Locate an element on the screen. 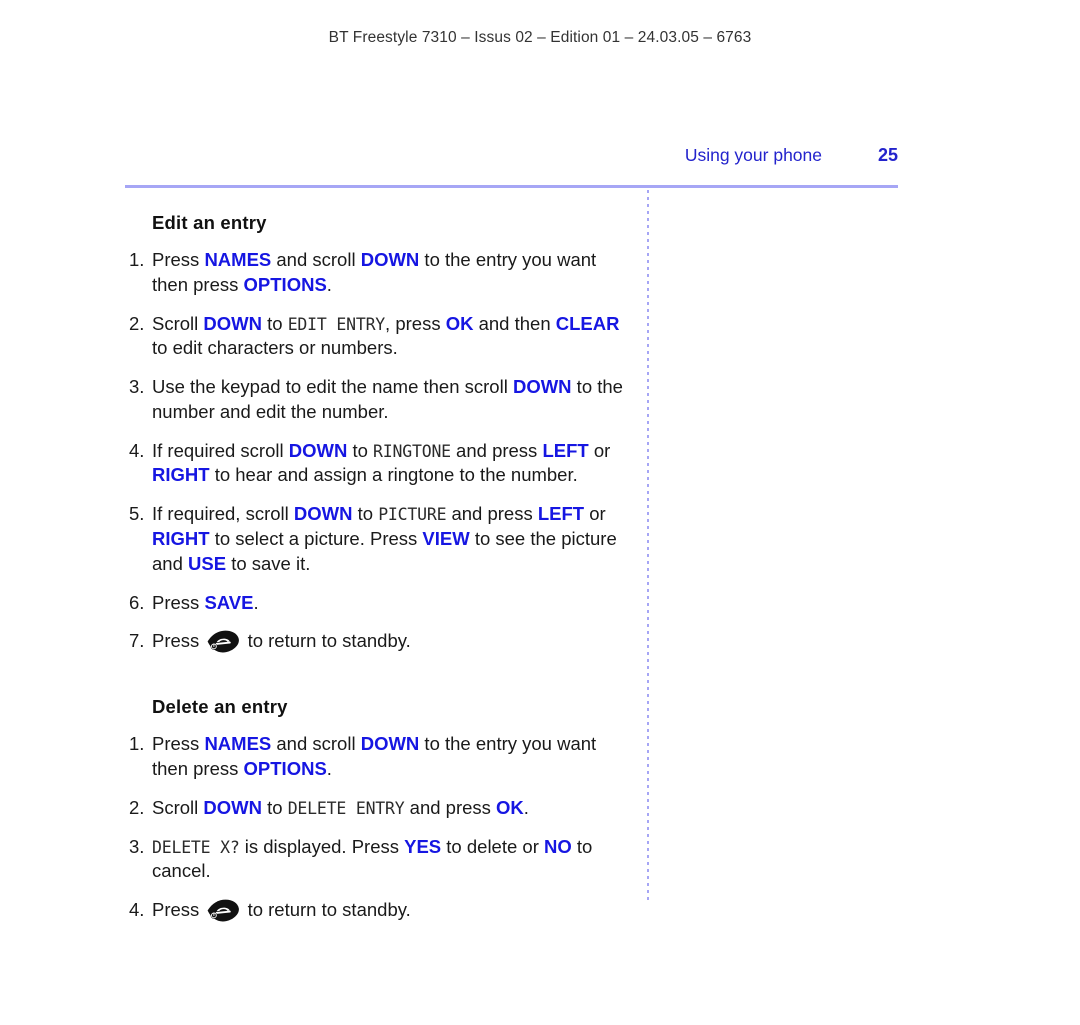 This screenshot has width=1080, height=1025. step-text: to save it. is located at coordinates (268, 563).